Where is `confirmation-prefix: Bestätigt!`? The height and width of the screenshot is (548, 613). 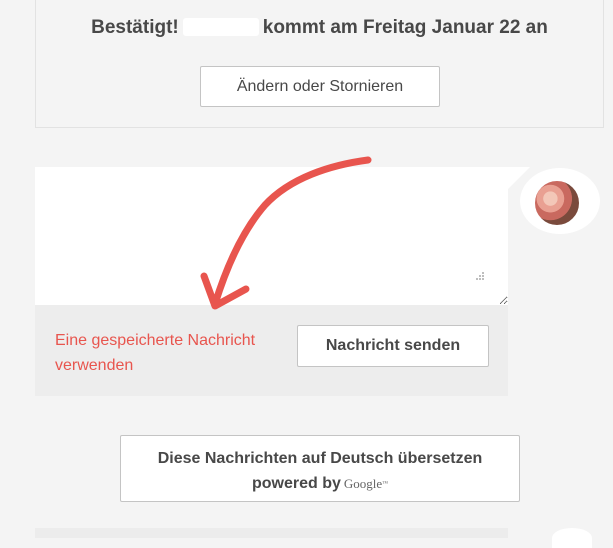
confirmation-prefix: Bestätigt! is located at coordinates (135, 27).